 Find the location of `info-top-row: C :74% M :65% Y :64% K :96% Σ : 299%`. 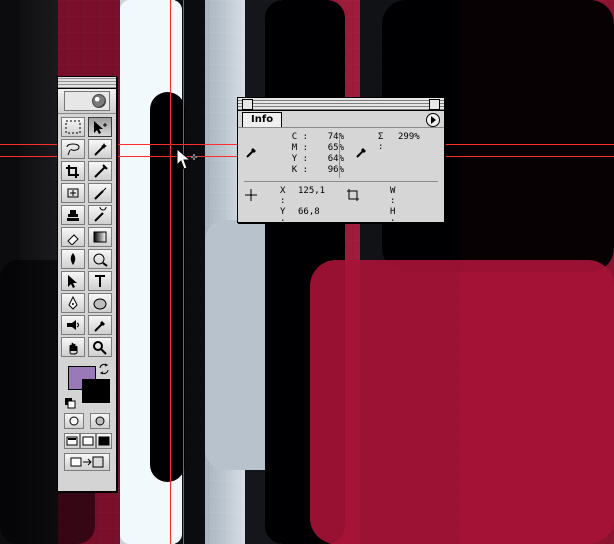

info-top-row: C :74% M :65% Y :64% K :96% Σ : 299% is located at coordinates (341, 155).